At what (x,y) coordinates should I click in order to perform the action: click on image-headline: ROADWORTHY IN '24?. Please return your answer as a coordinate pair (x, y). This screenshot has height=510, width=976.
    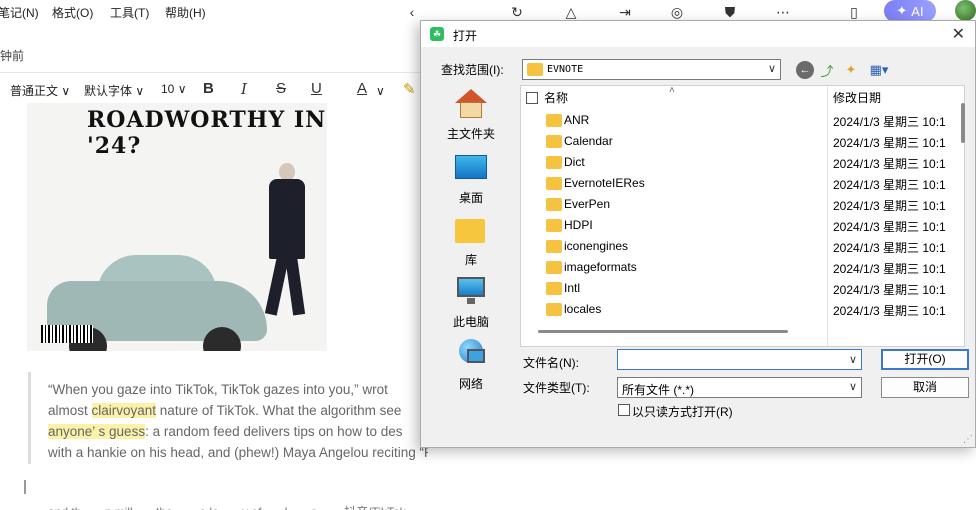
    Looking at the image, I should click on (207, 133).